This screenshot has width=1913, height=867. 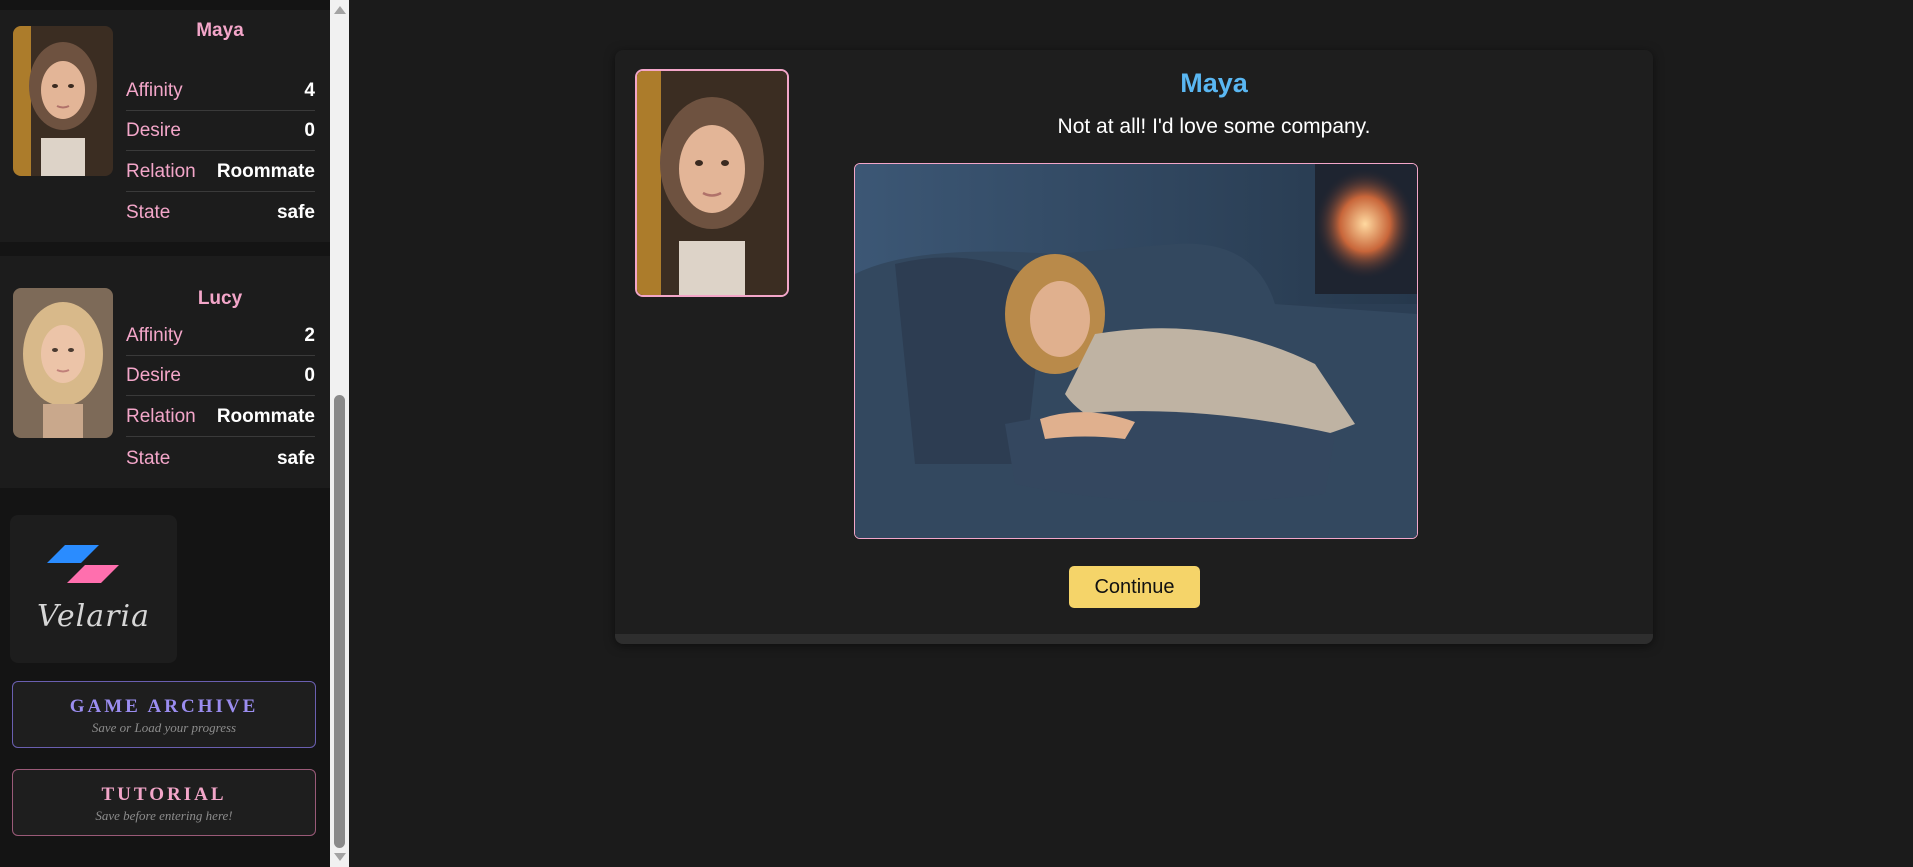 I want to click on scrollbar-thumb, so click(x=339, y=621).